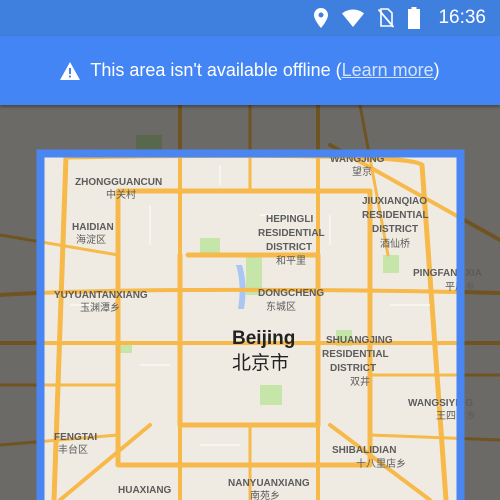  Describe the element at coordinates (395, 215) in the screenshot. I see `label-jiuxianqiao-en2: RESIDENTIAL` at that location.